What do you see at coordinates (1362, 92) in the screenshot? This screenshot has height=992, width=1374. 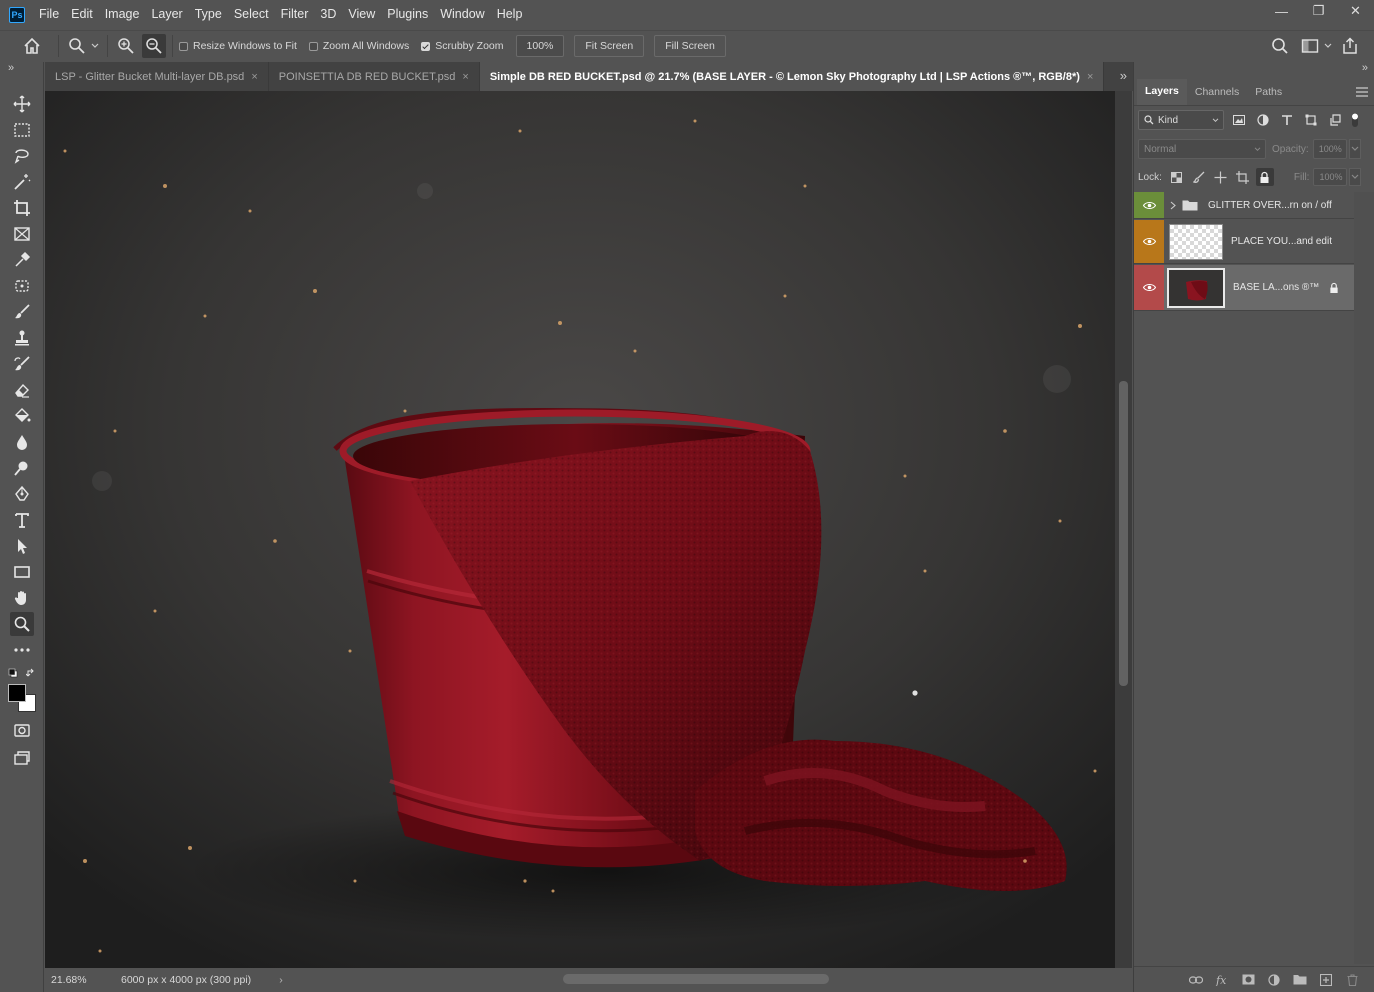 I see `panel-menu-icon` at bounding box center [1362, 92].